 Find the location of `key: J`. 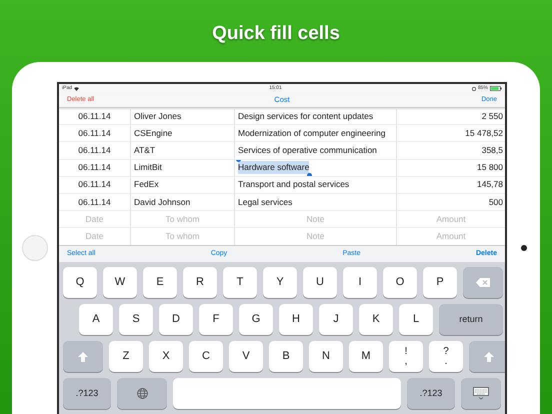

key: J is located at coordinates (336, 319).